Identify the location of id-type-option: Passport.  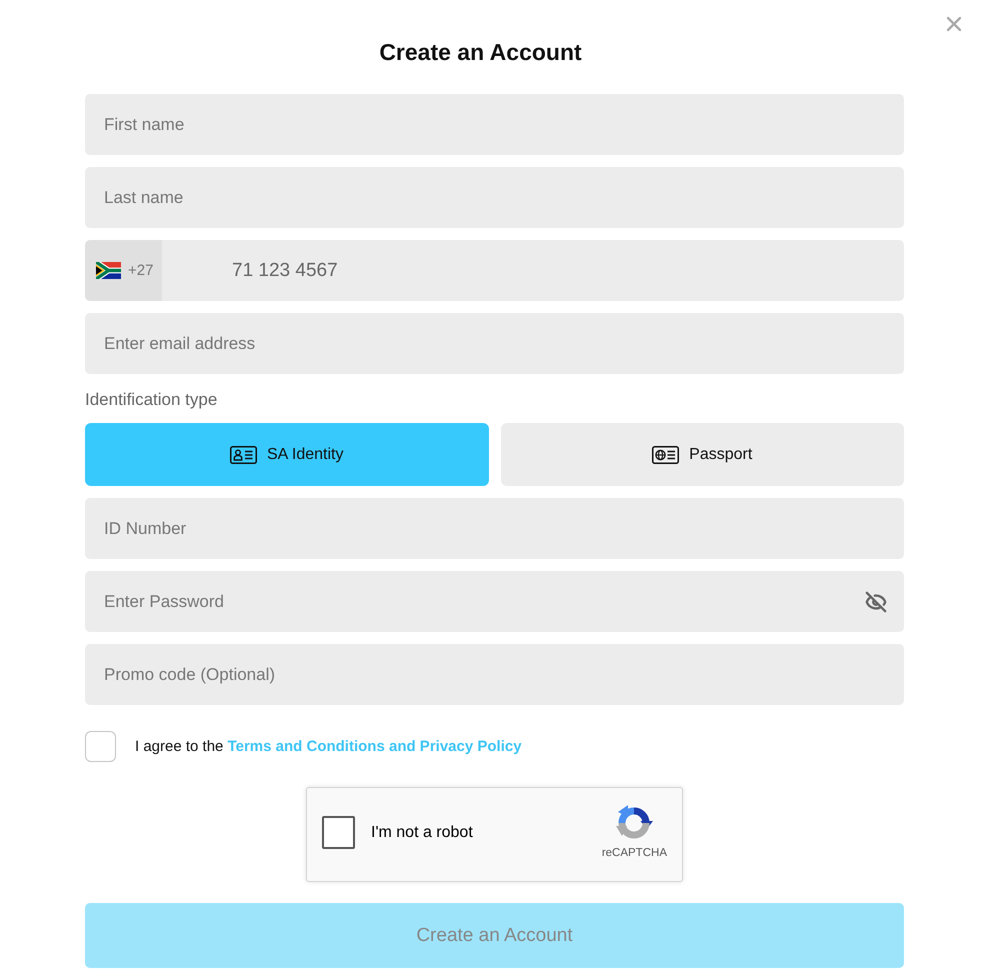
(702, 454).